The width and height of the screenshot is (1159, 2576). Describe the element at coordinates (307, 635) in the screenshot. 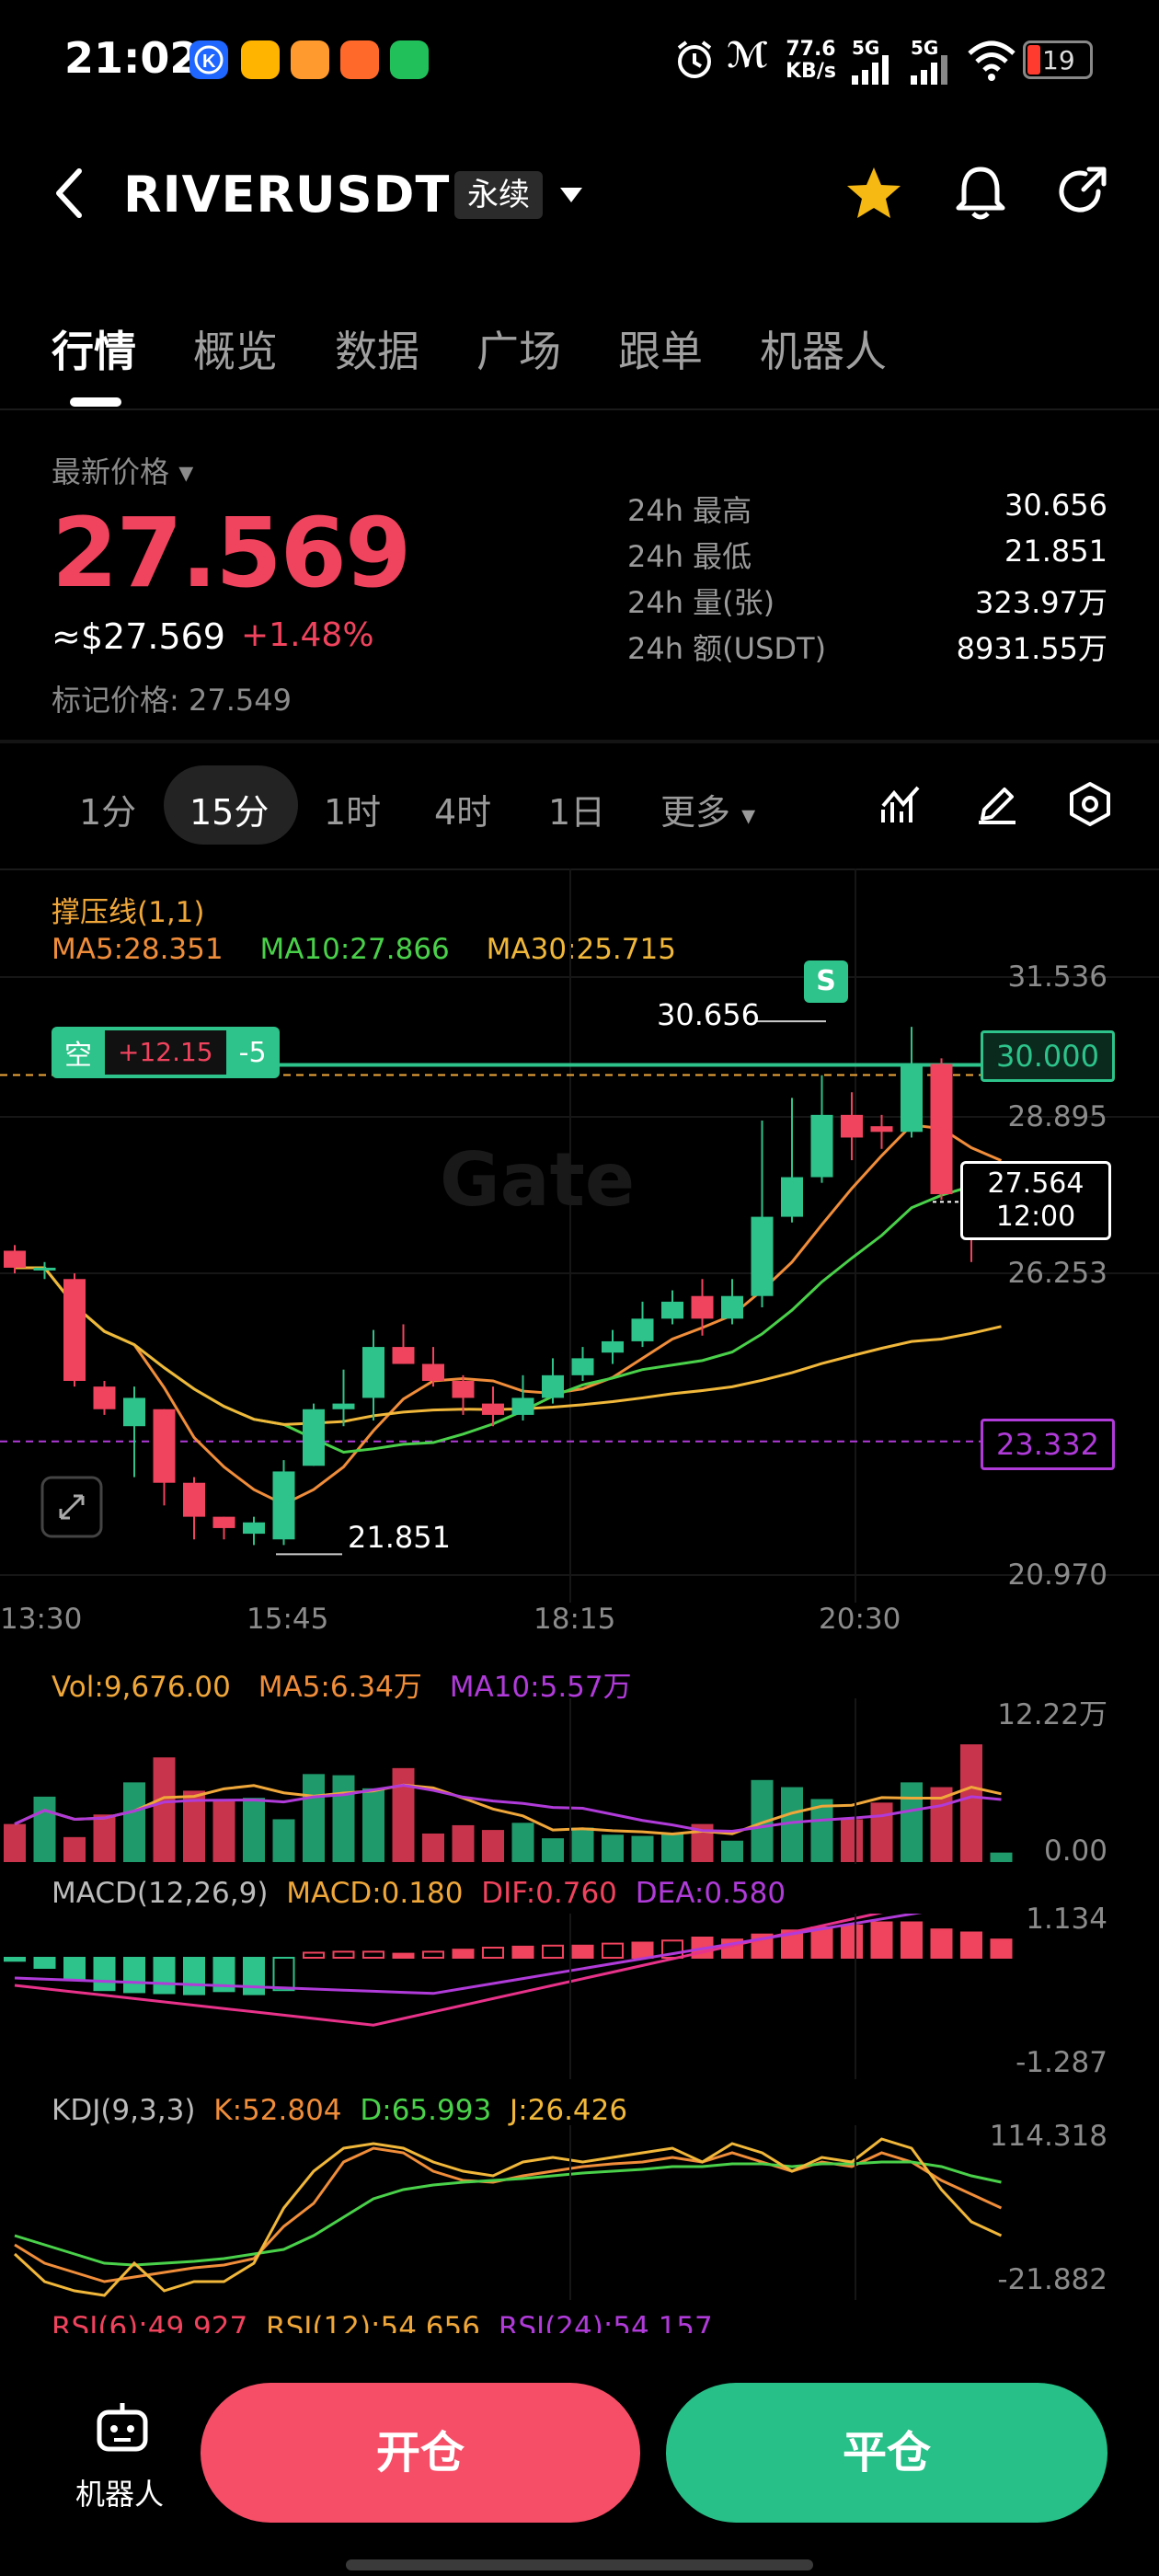

I see `price-change: +1.48%` at that location.